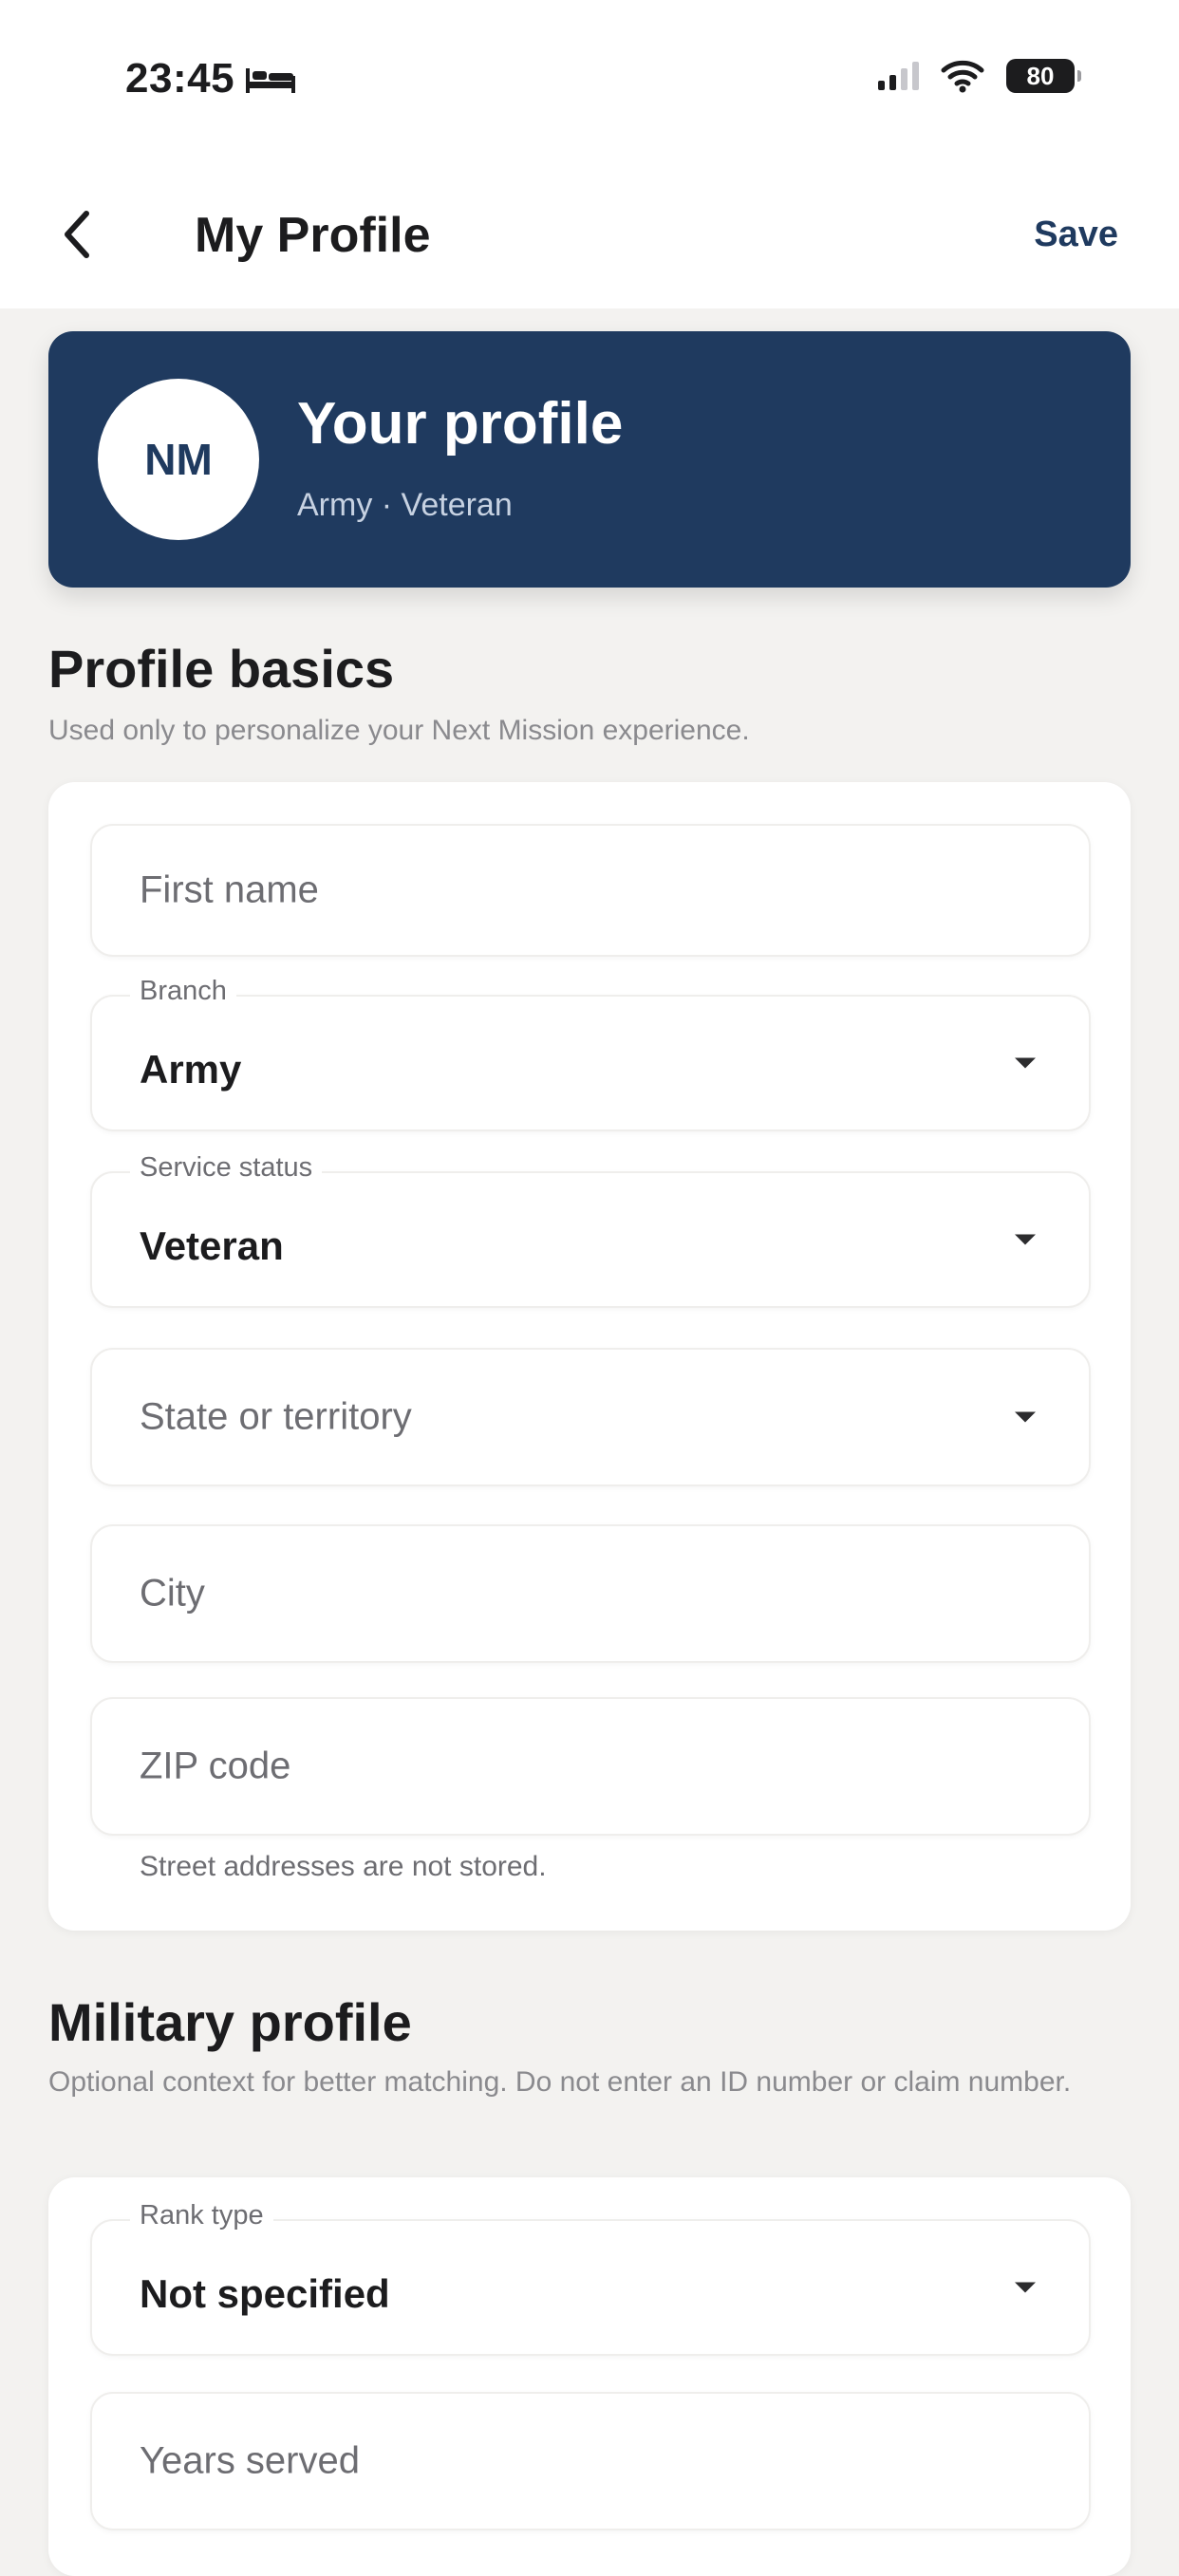  Describe the element at coordinates (590, 1230) in the screenshot. I see `service-status-select: Service status Veteran` at that location.